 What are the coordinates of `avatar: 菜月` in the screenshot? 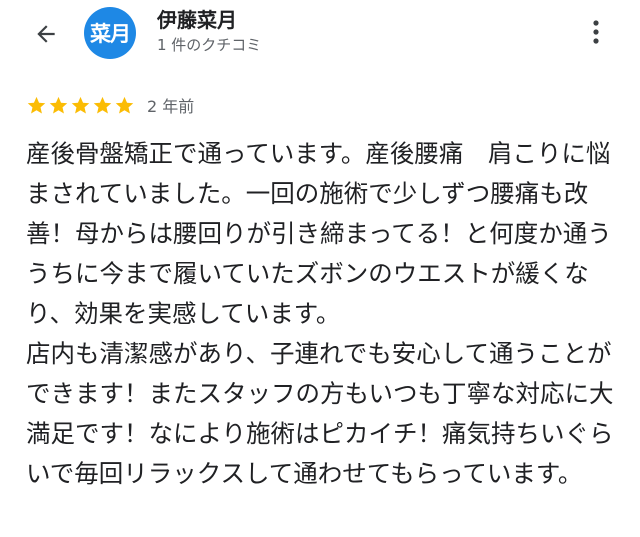 It's located at (110, 33).